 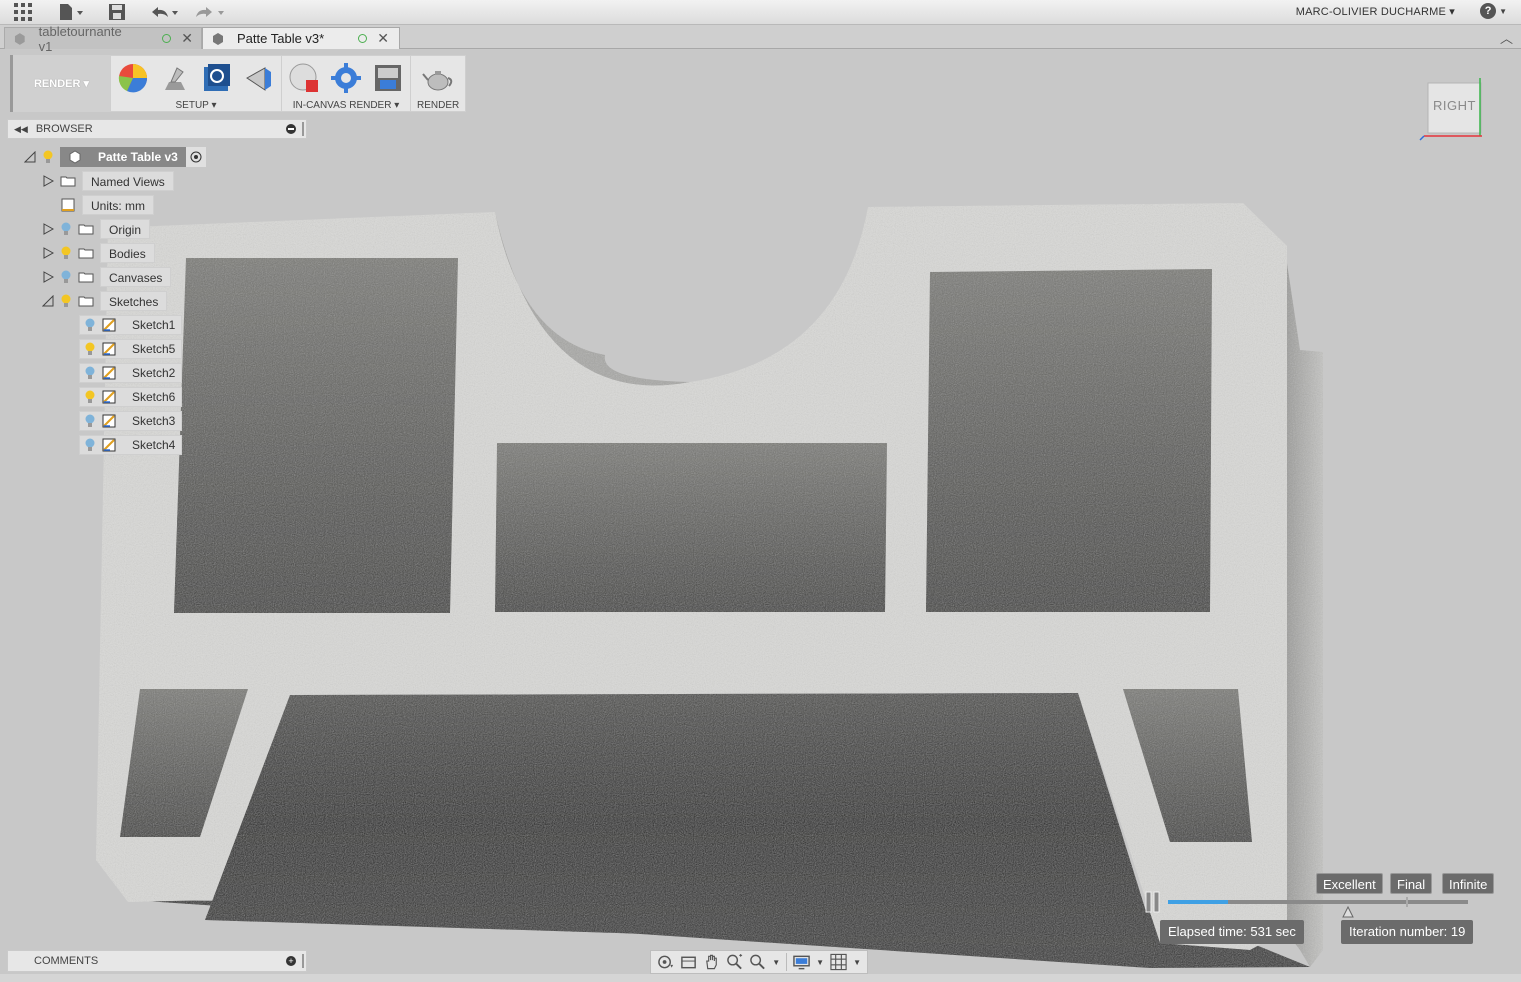 What do you see at coordinates (209, 12) in the screenshot?
I see `redo-icon` at bounding box center [209, 12].